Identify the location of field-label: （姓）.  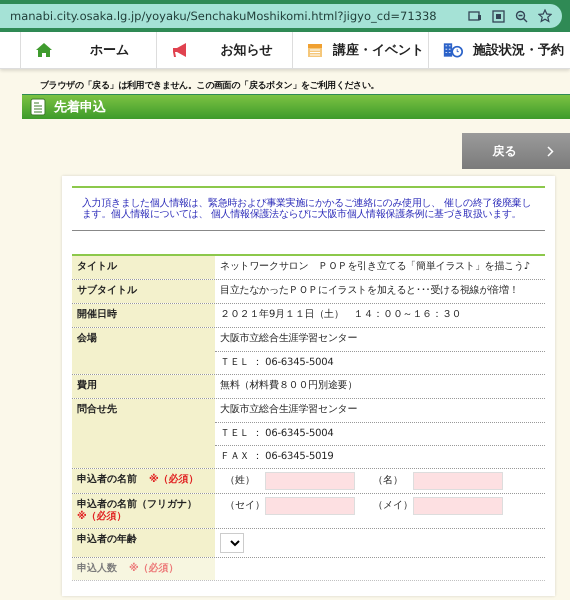
(240, 481).